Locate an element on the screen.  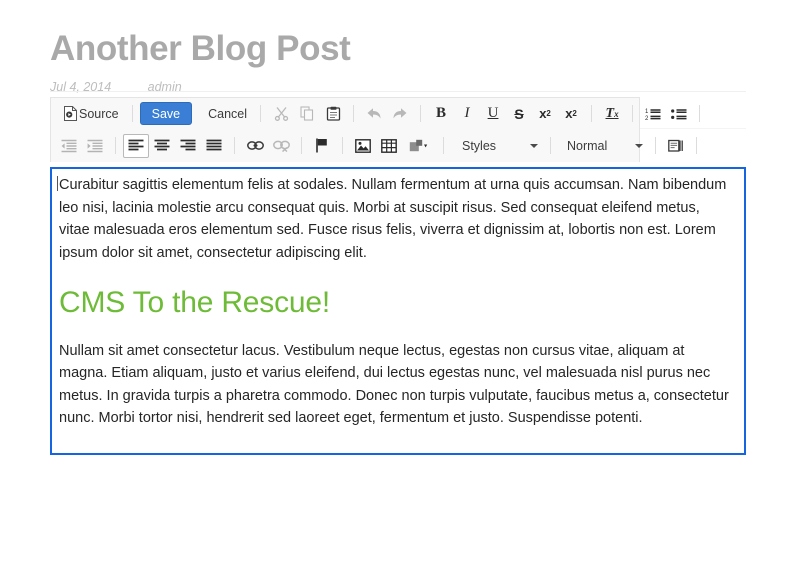
cancel-label: Cancel is located at coordinates (228, 113).